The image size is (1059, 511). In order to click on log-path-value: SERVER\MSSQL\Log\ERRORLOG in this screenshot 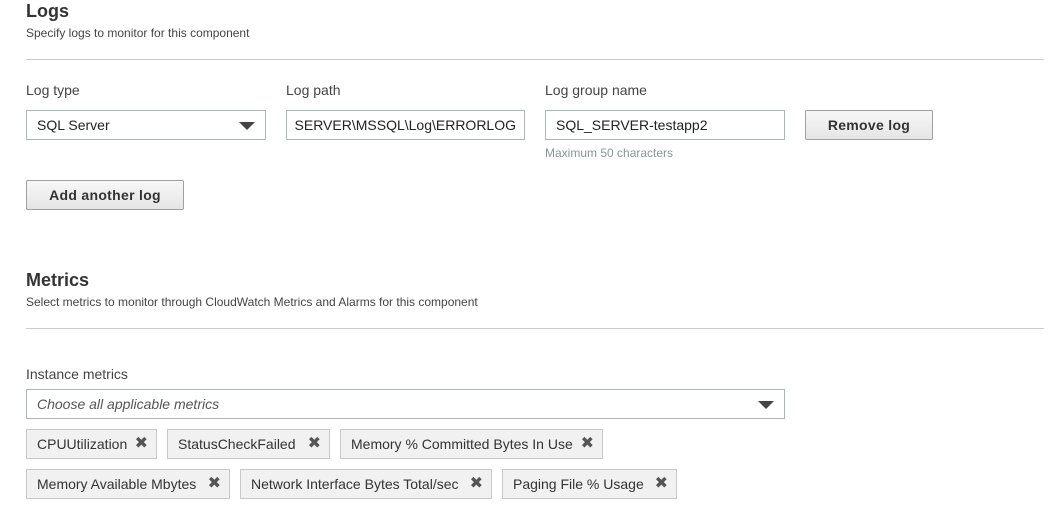, I will do `click(405, 125)`.